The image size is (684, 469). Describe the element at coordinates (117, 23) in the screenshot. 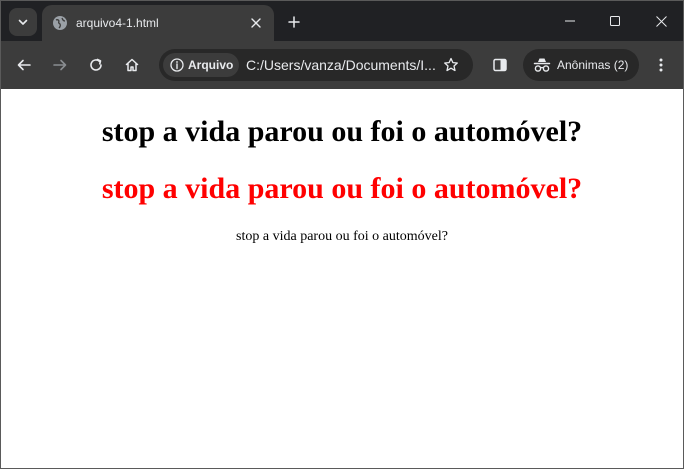

I see `tab-title: arquivo4-1.html` at that location.